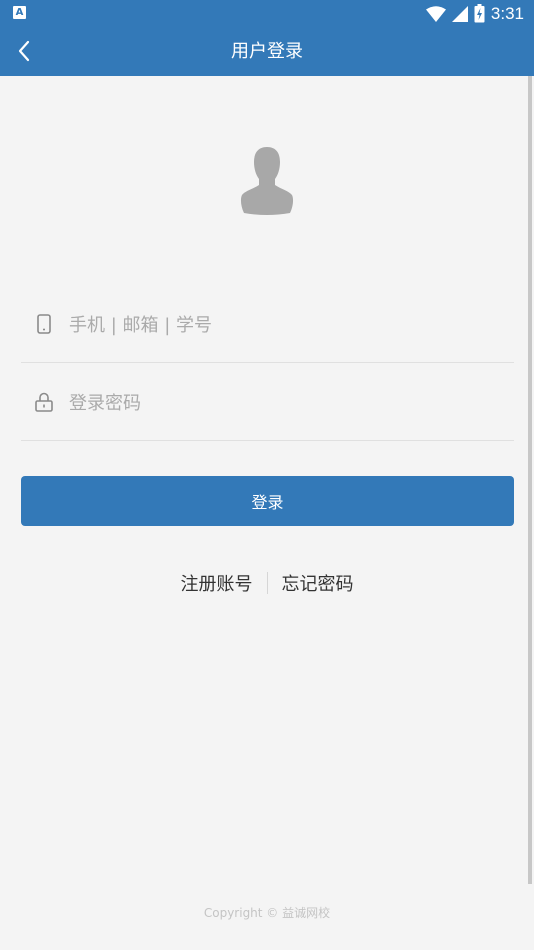 This screenshot has width=534, height=950. I want to click on account-input, so click(284, 325).